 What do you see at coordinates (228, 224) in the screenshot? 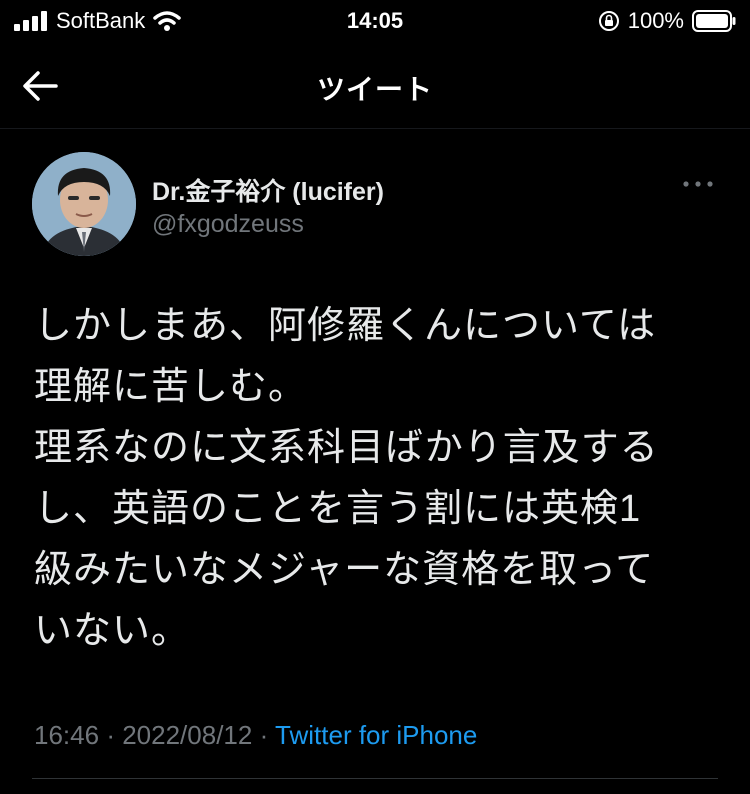
I see `user-handle: @fxgodzeuss` at bounding box center [228, 224].